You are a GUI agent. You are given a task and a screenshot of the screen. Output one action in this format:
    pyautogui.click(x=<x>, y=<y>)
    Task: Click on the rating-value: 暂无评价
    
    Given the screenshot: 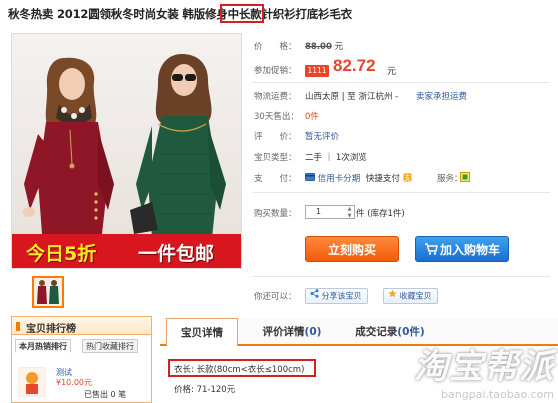 What is the action you would take?
    pyautogui.click(x=322, y=136)
    